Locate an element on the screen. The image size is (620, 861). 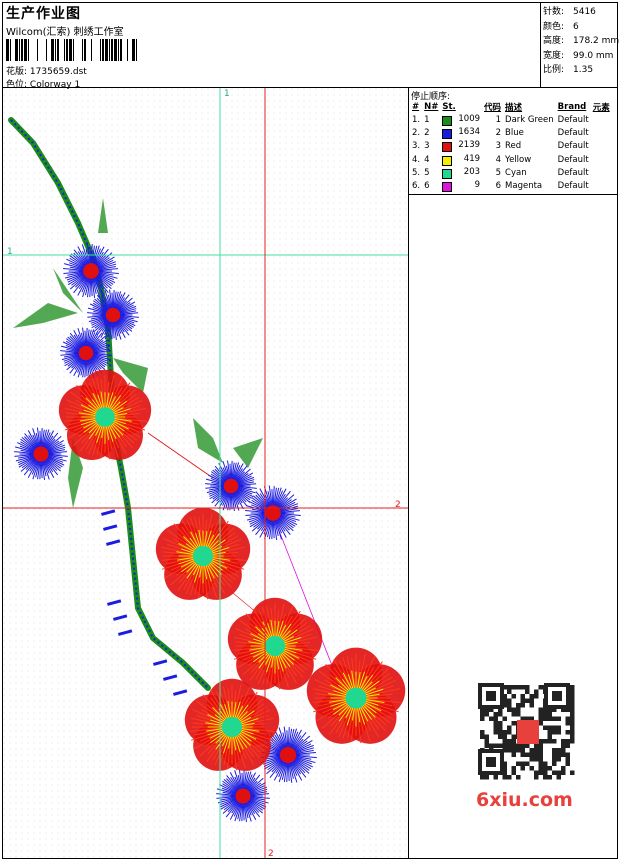
table-row: 5. 5 203 5 Cyan Default is located at coordinates (511, 172).